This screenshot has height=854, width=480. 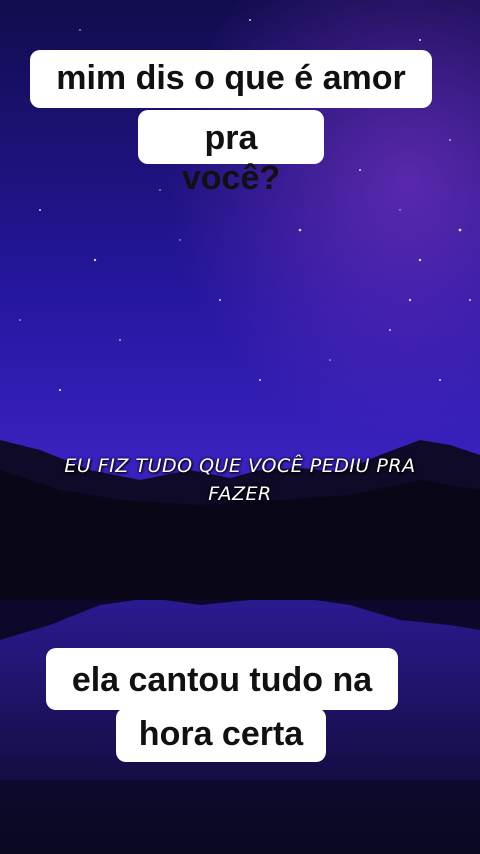 What do you see at coordinates (240, 480) in the screenshot?
I see `lyrics-text: EU FIZ TUDO QUE VOCÊ PEDIU PRA FAZER` at bounding box center [240, 480].